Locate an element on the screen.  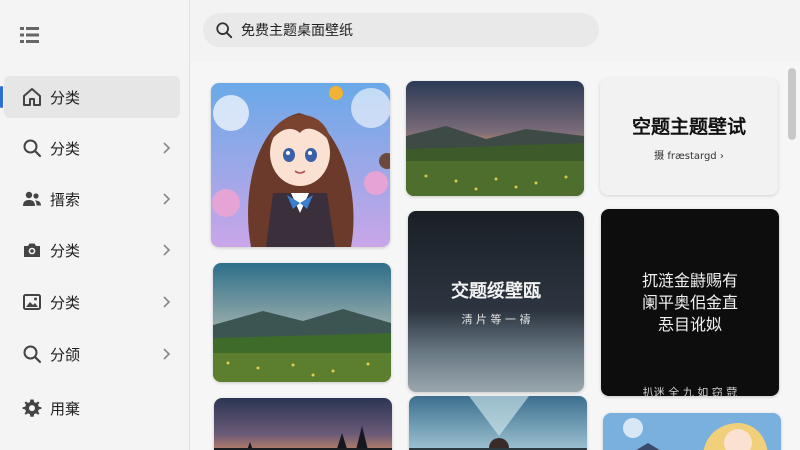
wallpaper-card-dark-theme: 交题绥壁瓯 淸 片 等 一 禱 is located at coordinates (496, 301).